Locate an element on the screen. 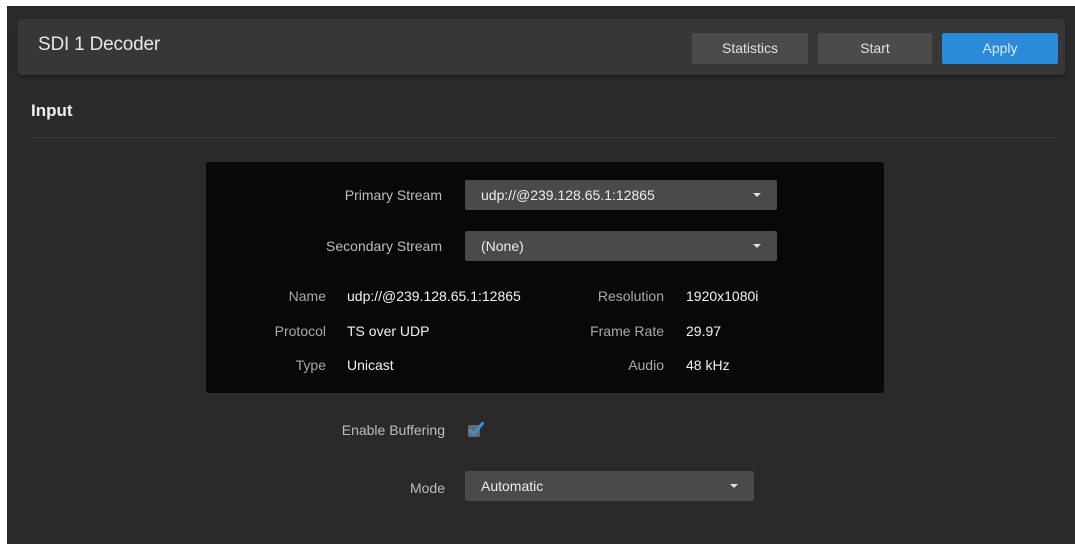 This screenshot has height=544, width=1075. header-bar: SDI 1 Decoder Statistics Start Apply is located at coordinates (541, 47).